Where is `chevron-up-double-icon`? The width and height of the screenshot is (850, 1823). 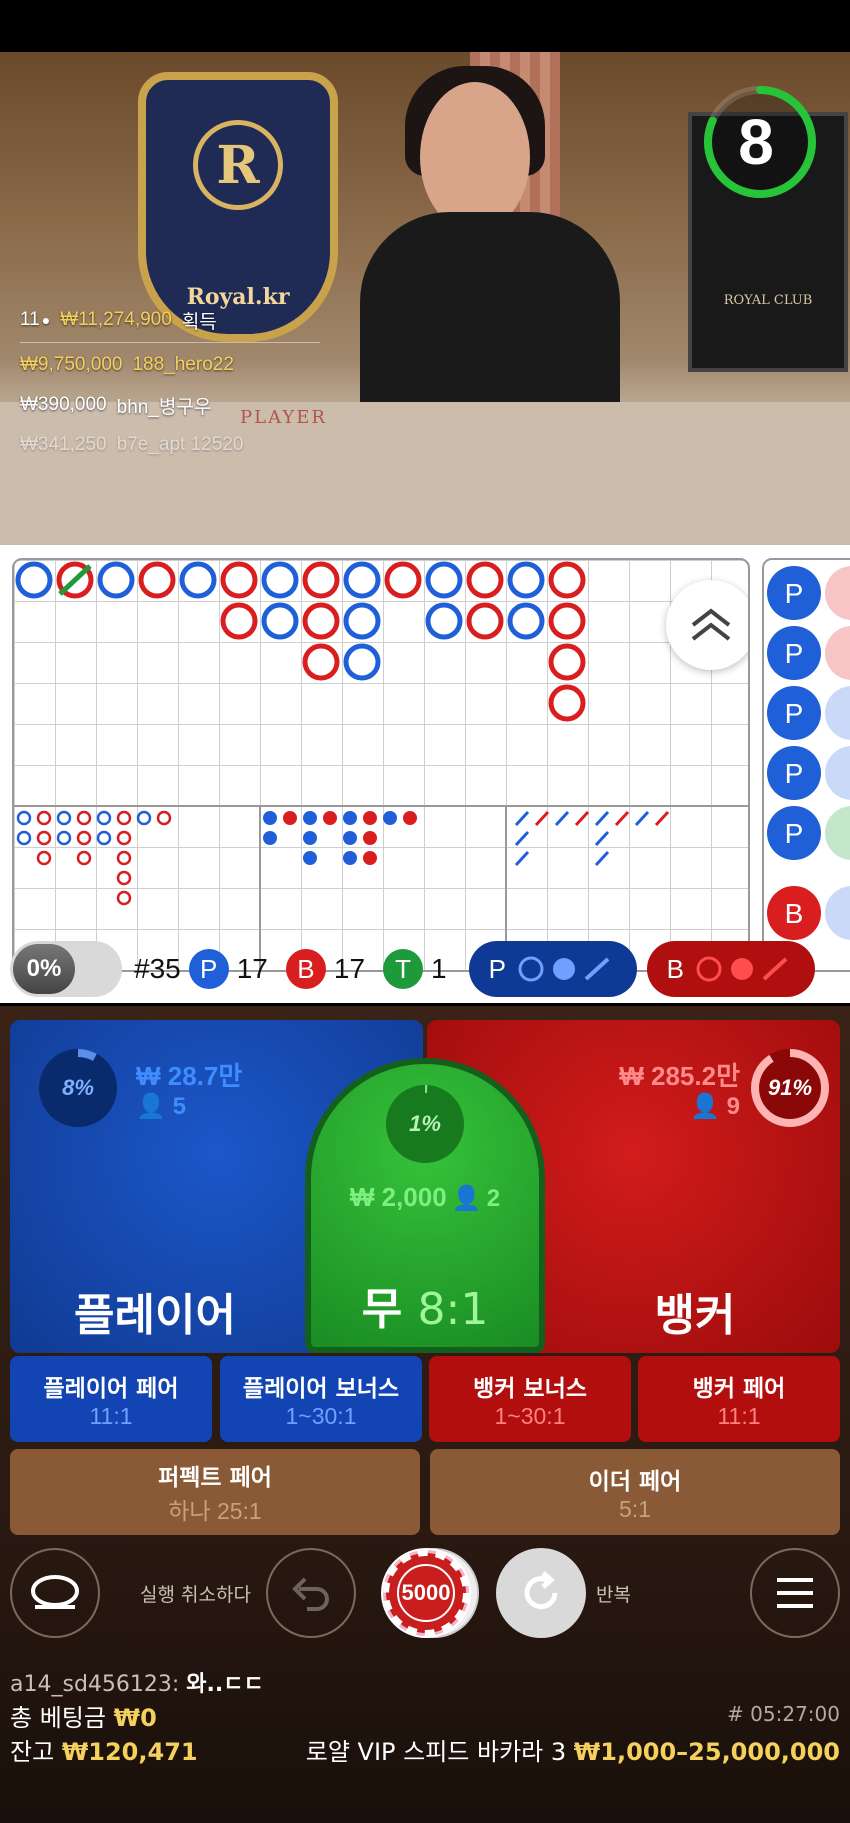
chevron-up-double-icon is located at coordinates (711, 624).